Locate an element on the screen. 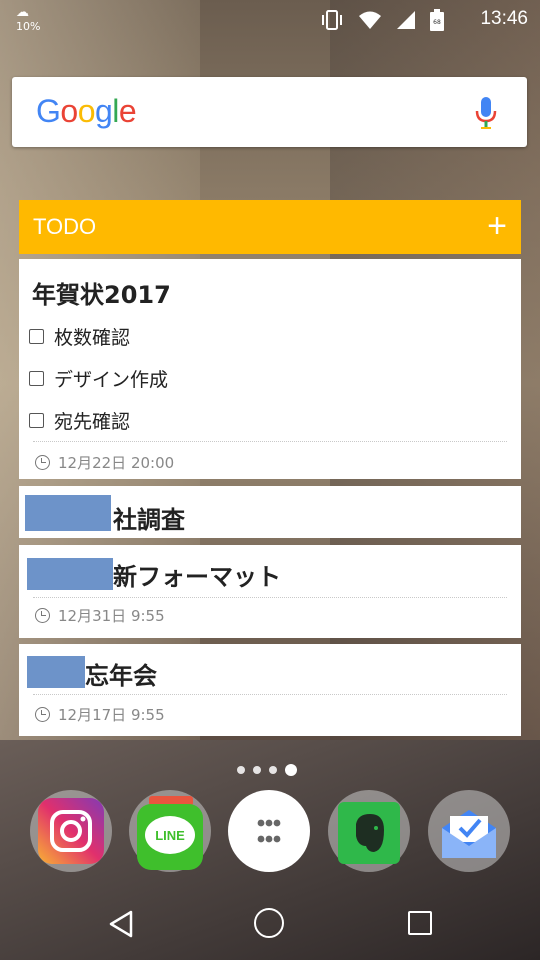 The image size is (540, 960). todo-item-title: 年賀状2017 is located at coordinates (101, 295).